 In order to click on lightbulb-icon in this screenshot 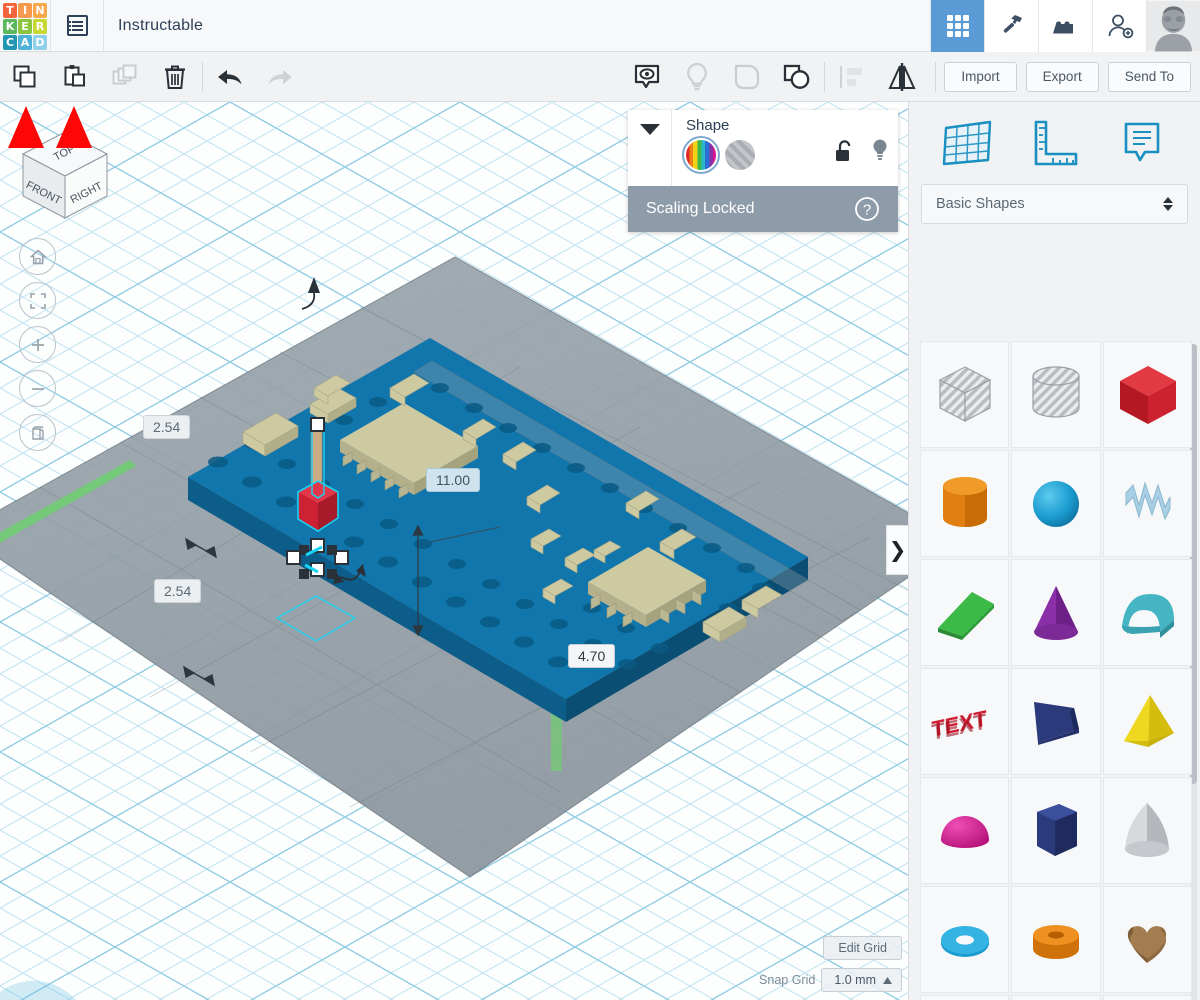, I will do `click(880, 151)`.